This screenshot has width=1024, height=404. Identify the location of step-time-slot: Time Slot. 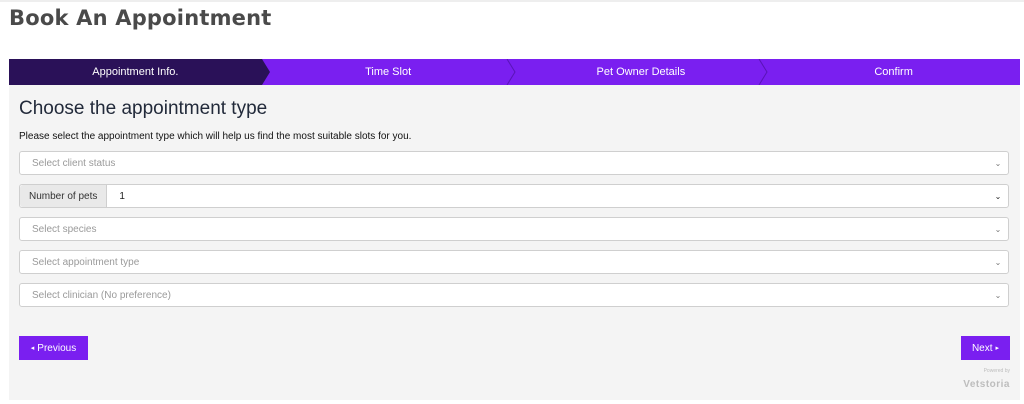
(388, 72).